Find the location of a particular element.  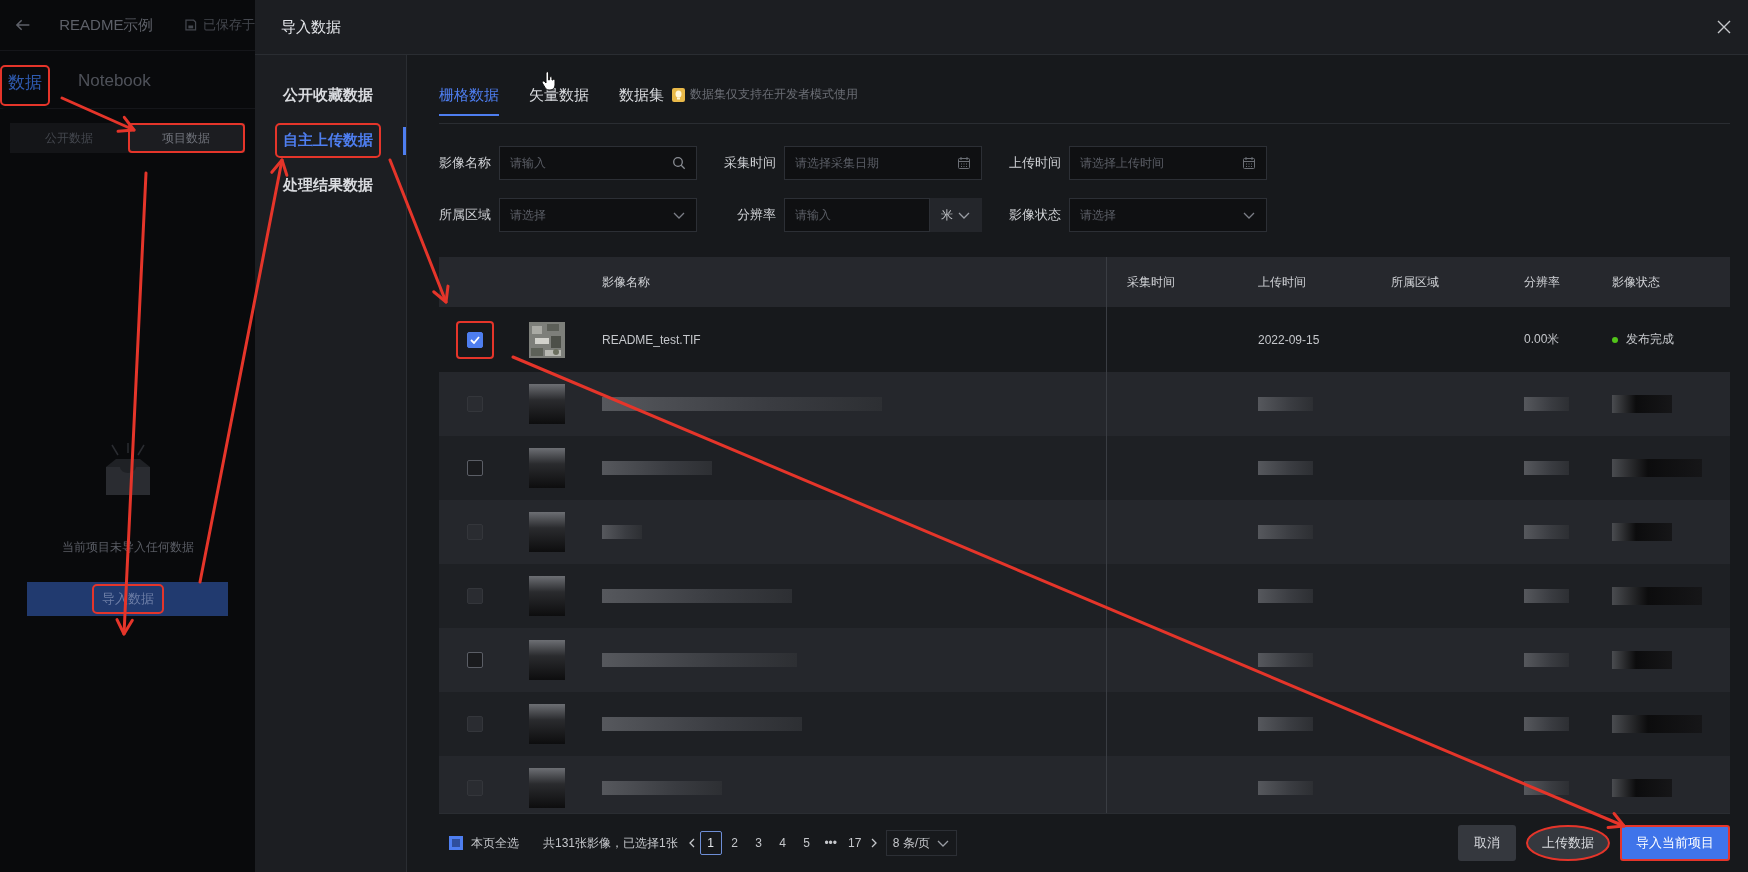

filter-label: 采集时间 is located at coordinates (750, 163).